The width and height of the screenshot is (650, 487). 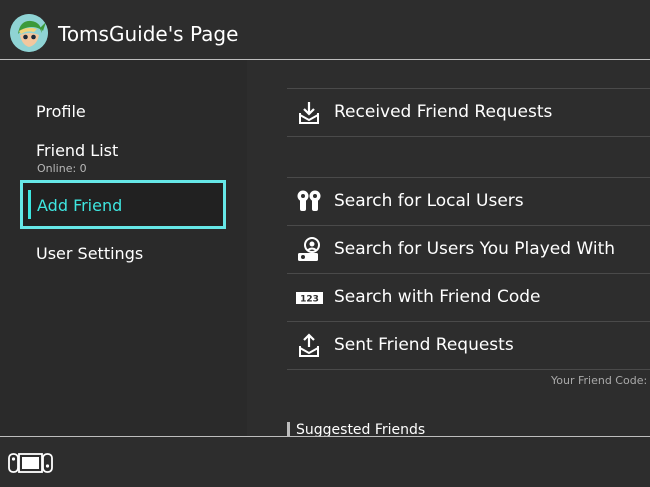 I want to click on switch-console-icon, so click(x=30, y=463).